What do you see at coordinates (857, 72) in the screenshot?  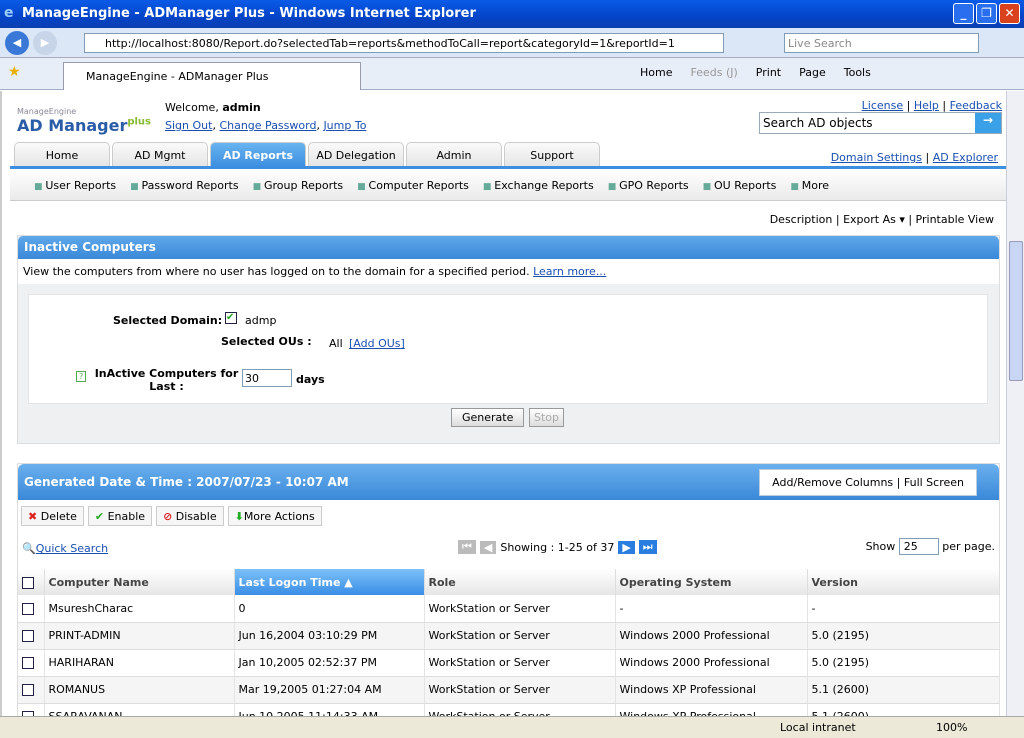 I see `tools-button: Tools` at bounding box center [857, 72].